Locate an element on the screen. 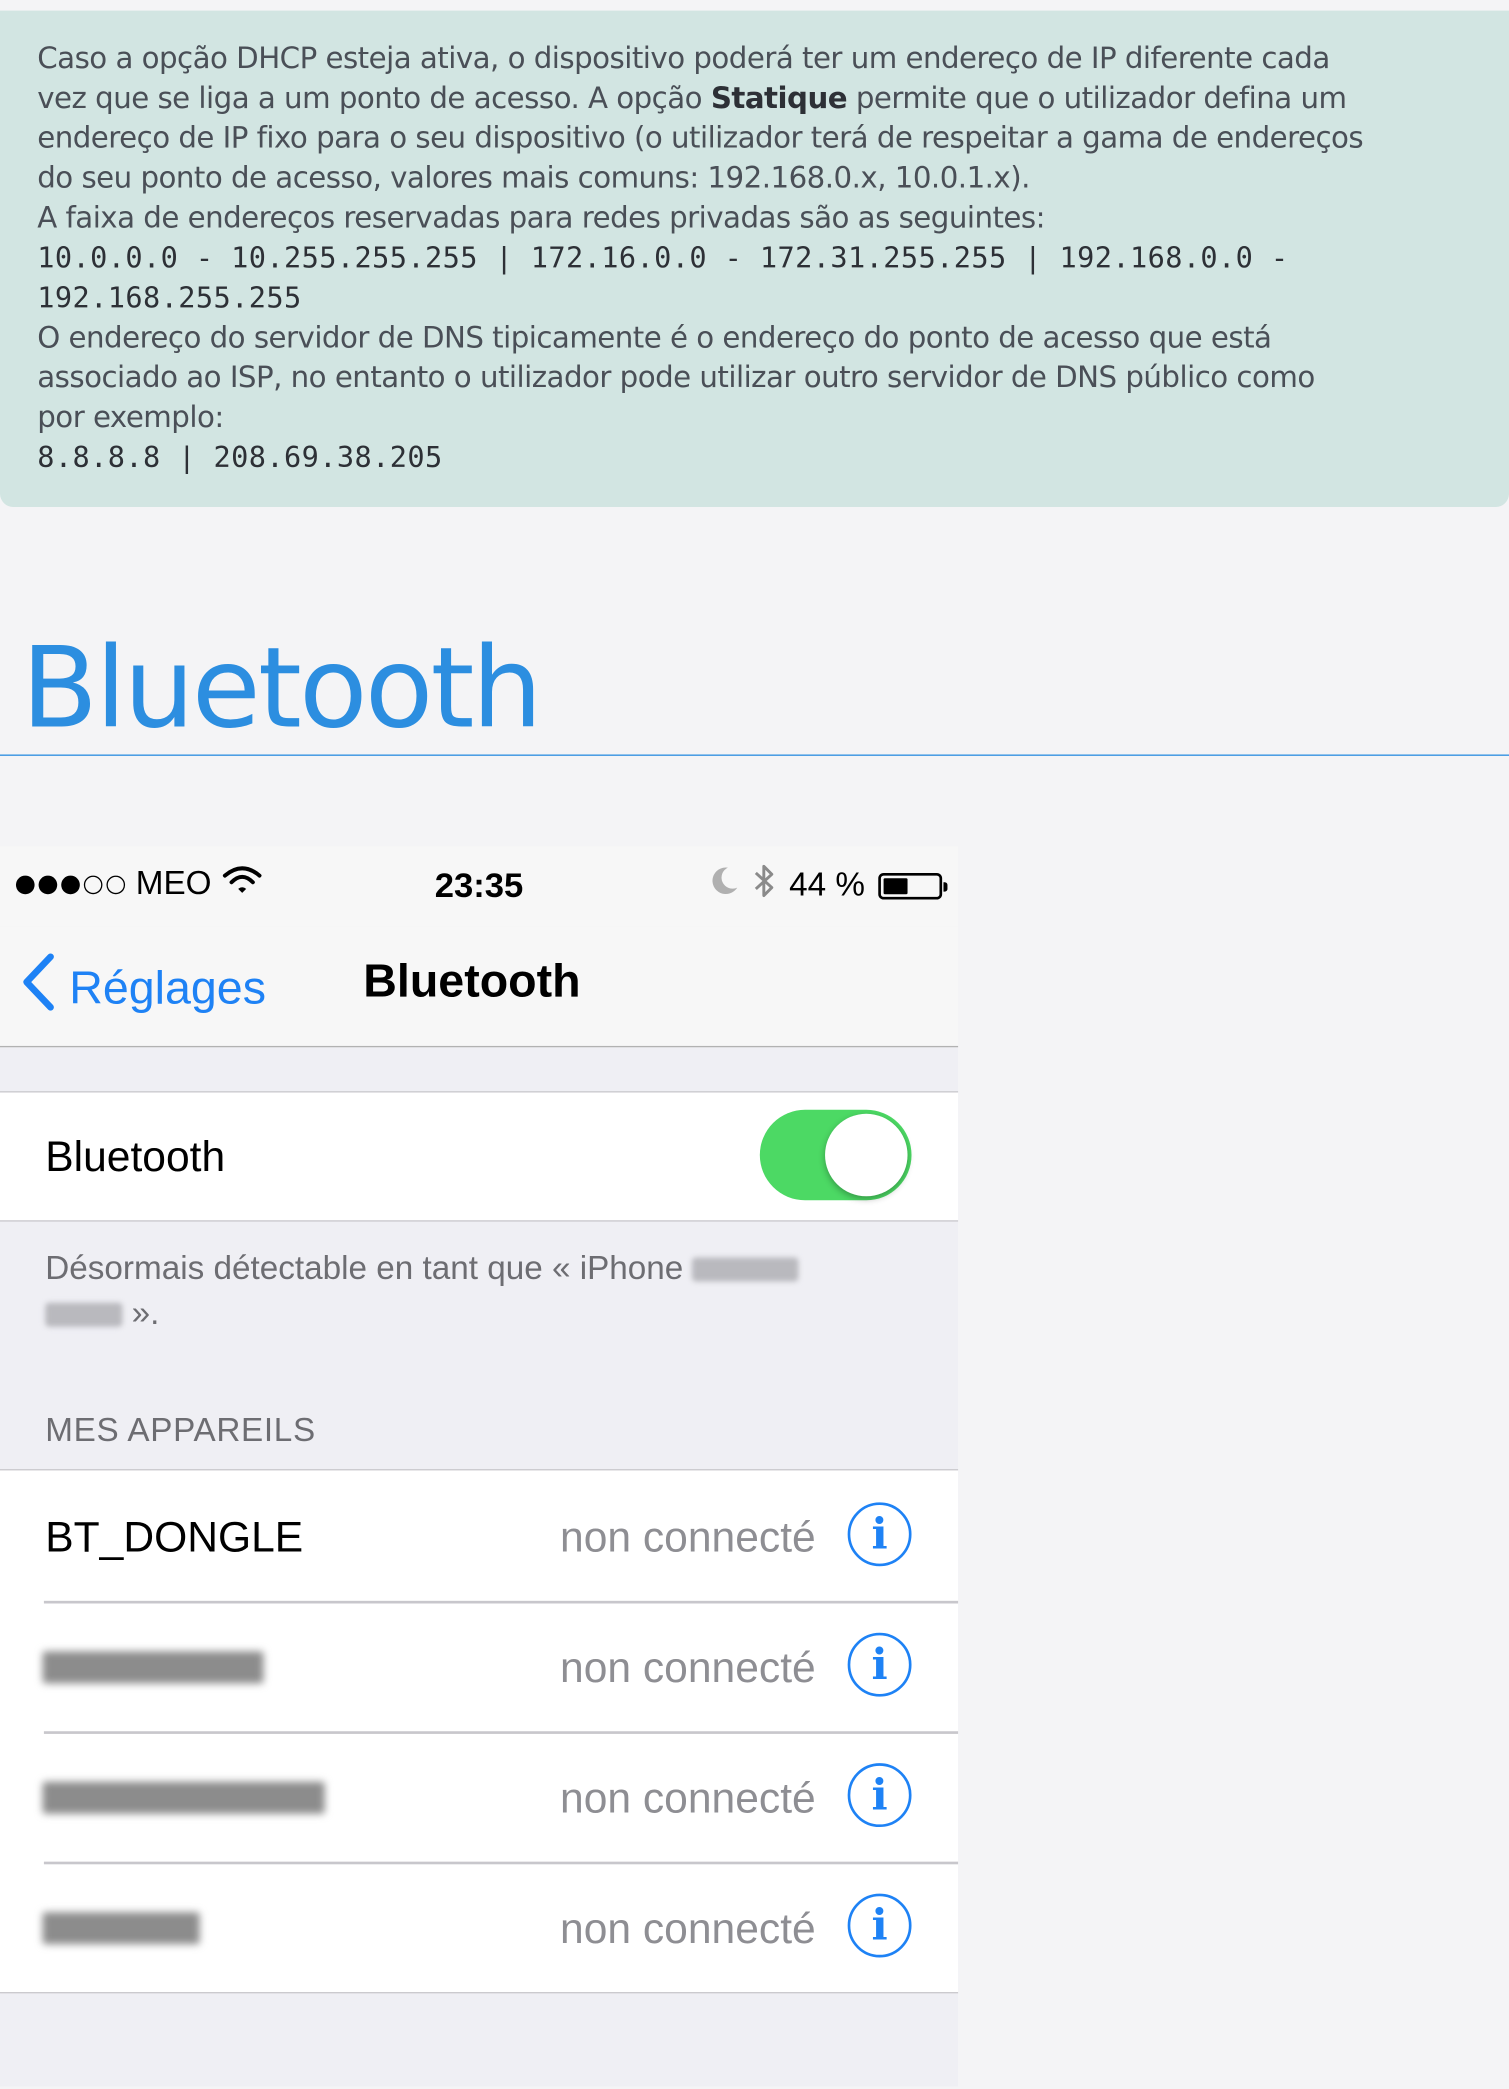 The width and height of the screenshot is (1509, 2089). battery-icon is located at coordinates (913, 885).